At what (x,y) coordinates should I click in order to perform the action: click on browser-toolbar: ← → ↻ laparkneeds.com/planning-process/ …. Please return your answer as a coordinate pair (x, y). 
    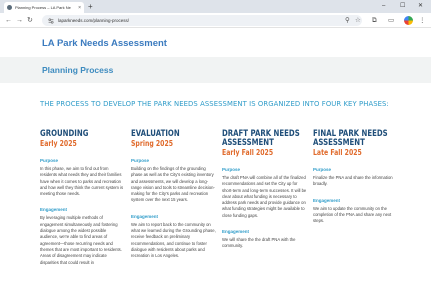
    Looking at the image, I should click on (215, 20).